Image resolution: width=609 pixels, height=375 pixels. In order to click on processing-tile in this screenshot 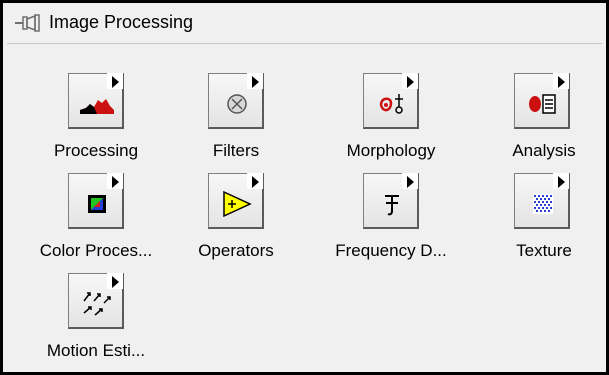, I will do `click(96, 101)`.